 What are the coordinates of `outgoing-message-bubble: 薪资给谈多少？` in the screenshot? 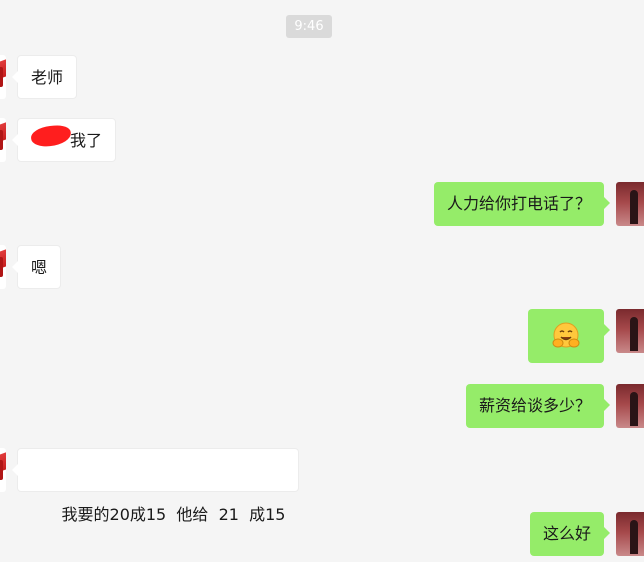 It's located at (538, 406).